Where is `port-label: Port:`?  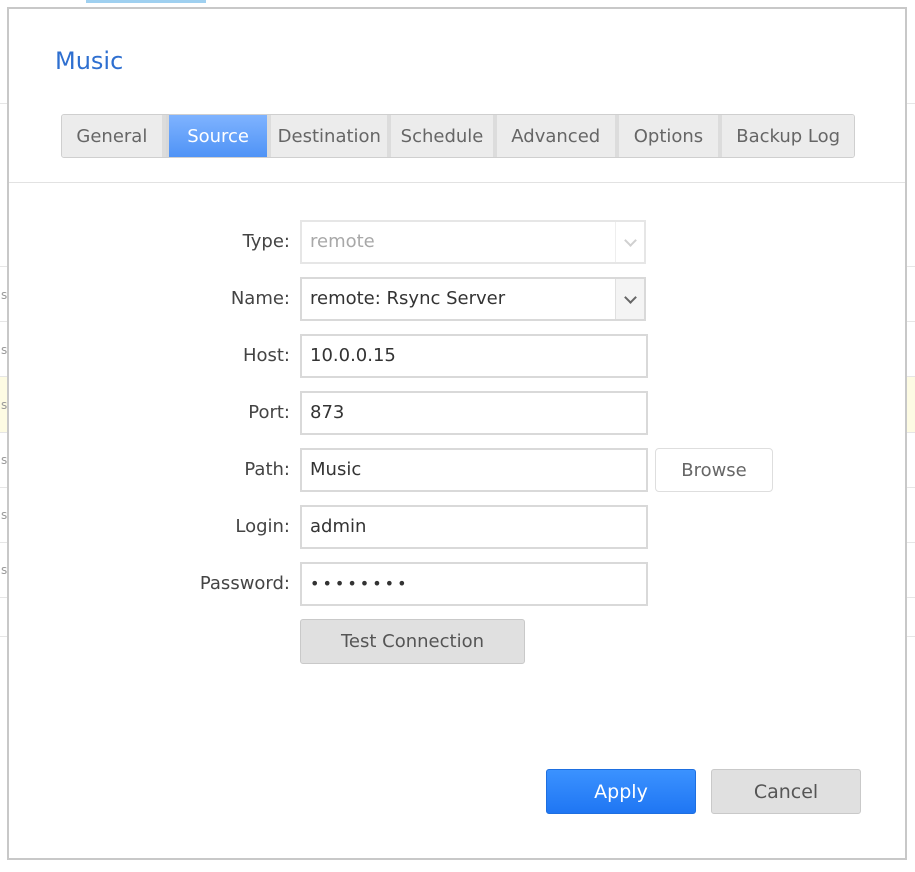 port-label: Port: is located at coordinates (269, 412).